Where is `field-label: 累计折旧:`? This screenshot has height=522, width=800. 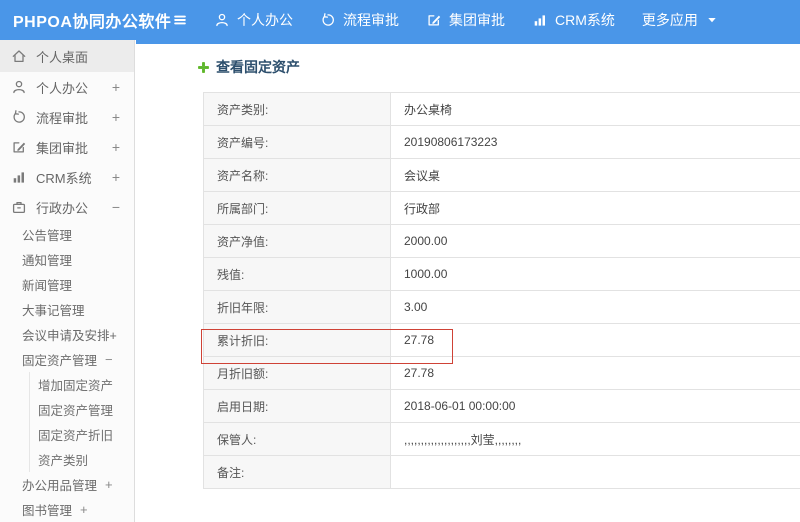
field-label: 累计折旧: is located at coordinates (297, 340).